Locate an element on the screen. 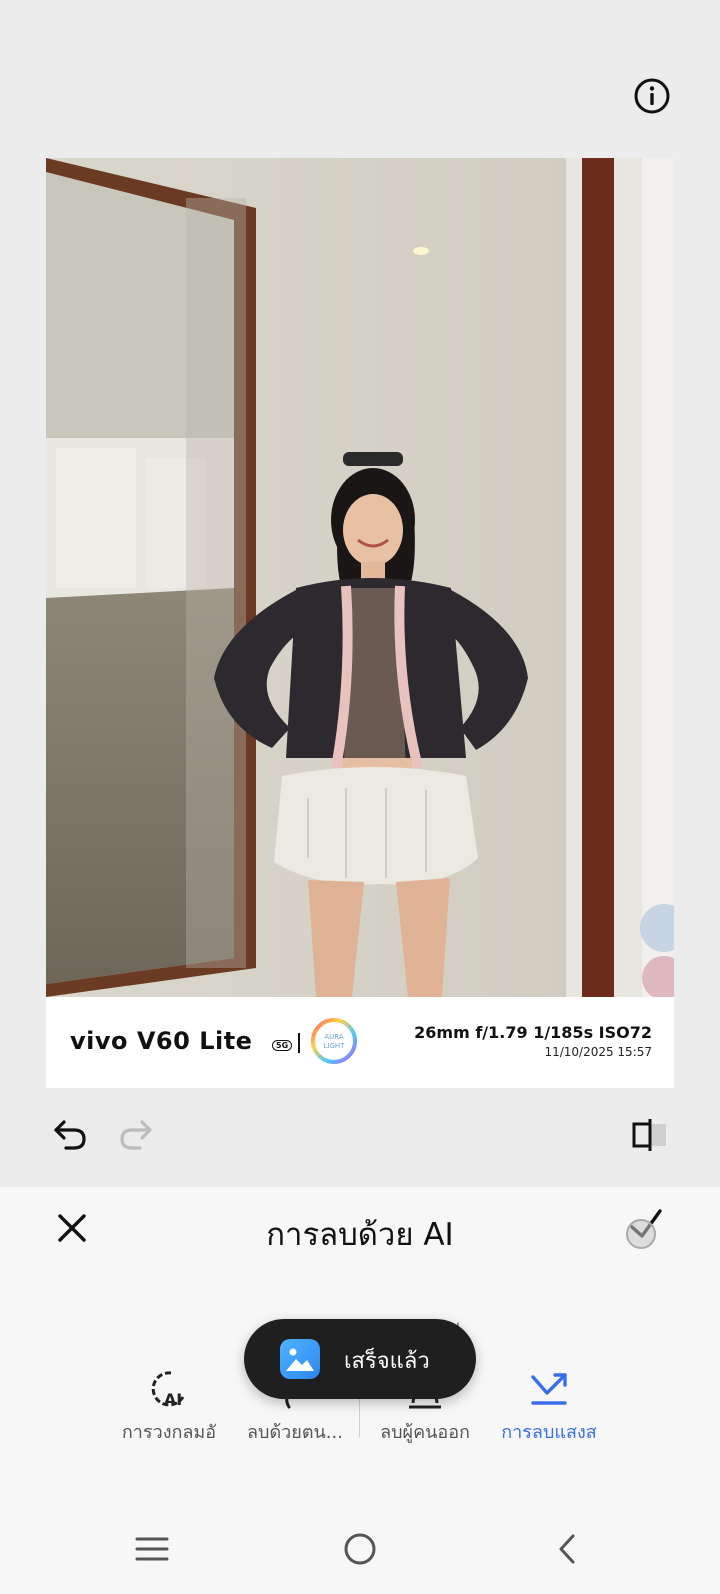 The width and height of the screenshot is (720, 1594). undo-icon is located at coordinates (70, 1135).